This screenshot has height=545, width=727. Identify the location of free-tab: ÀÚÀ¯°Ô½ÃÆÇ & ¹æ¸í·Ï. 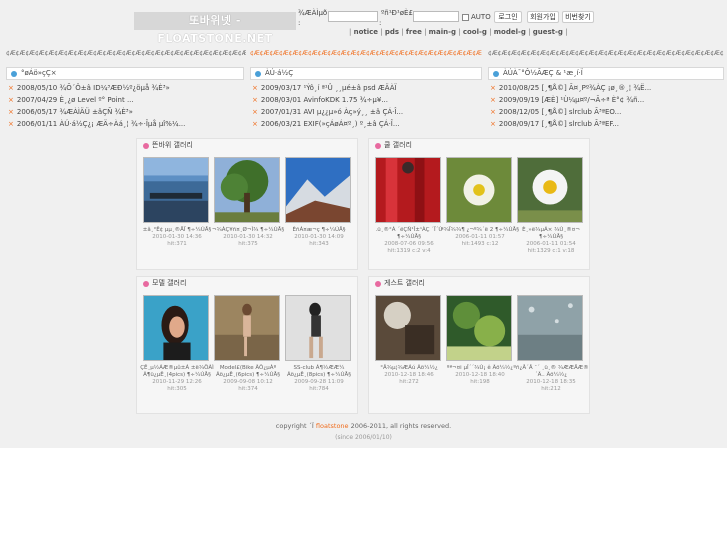
(606, 73).